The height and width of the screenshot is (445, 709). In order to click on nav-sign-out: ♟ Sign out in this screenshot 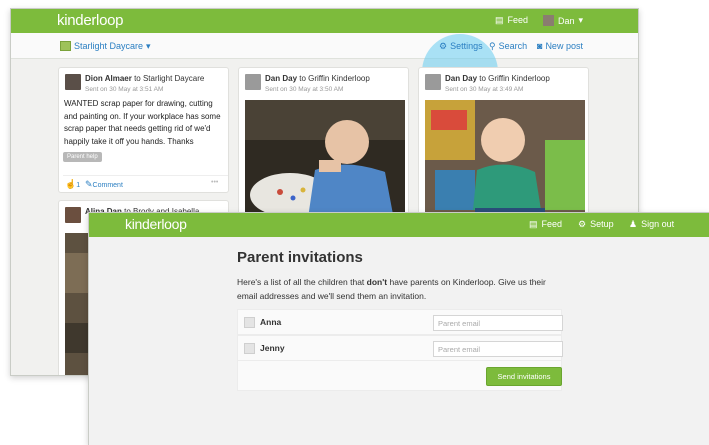, I will do `click(651, 224)`.